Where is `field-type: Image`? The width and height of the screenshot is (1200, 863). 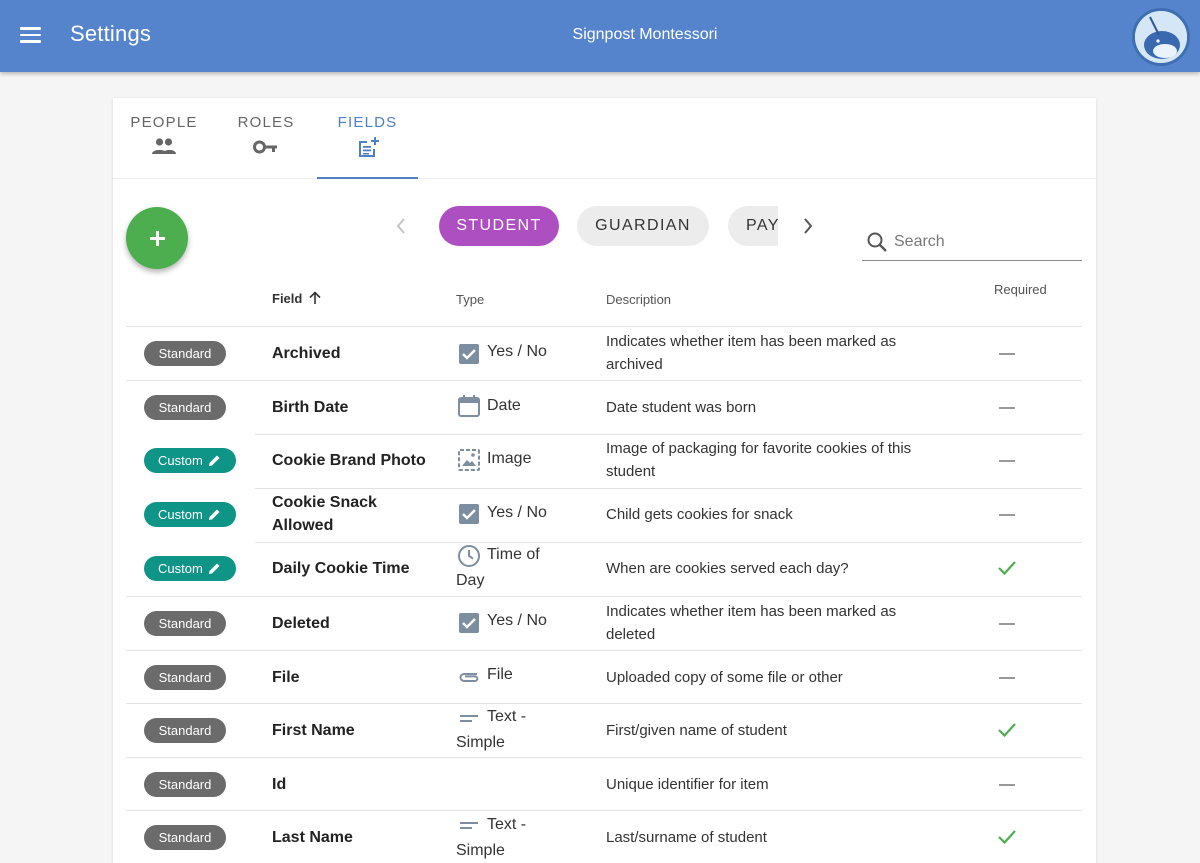
field-type: Image is located at coordinates (509, 458).